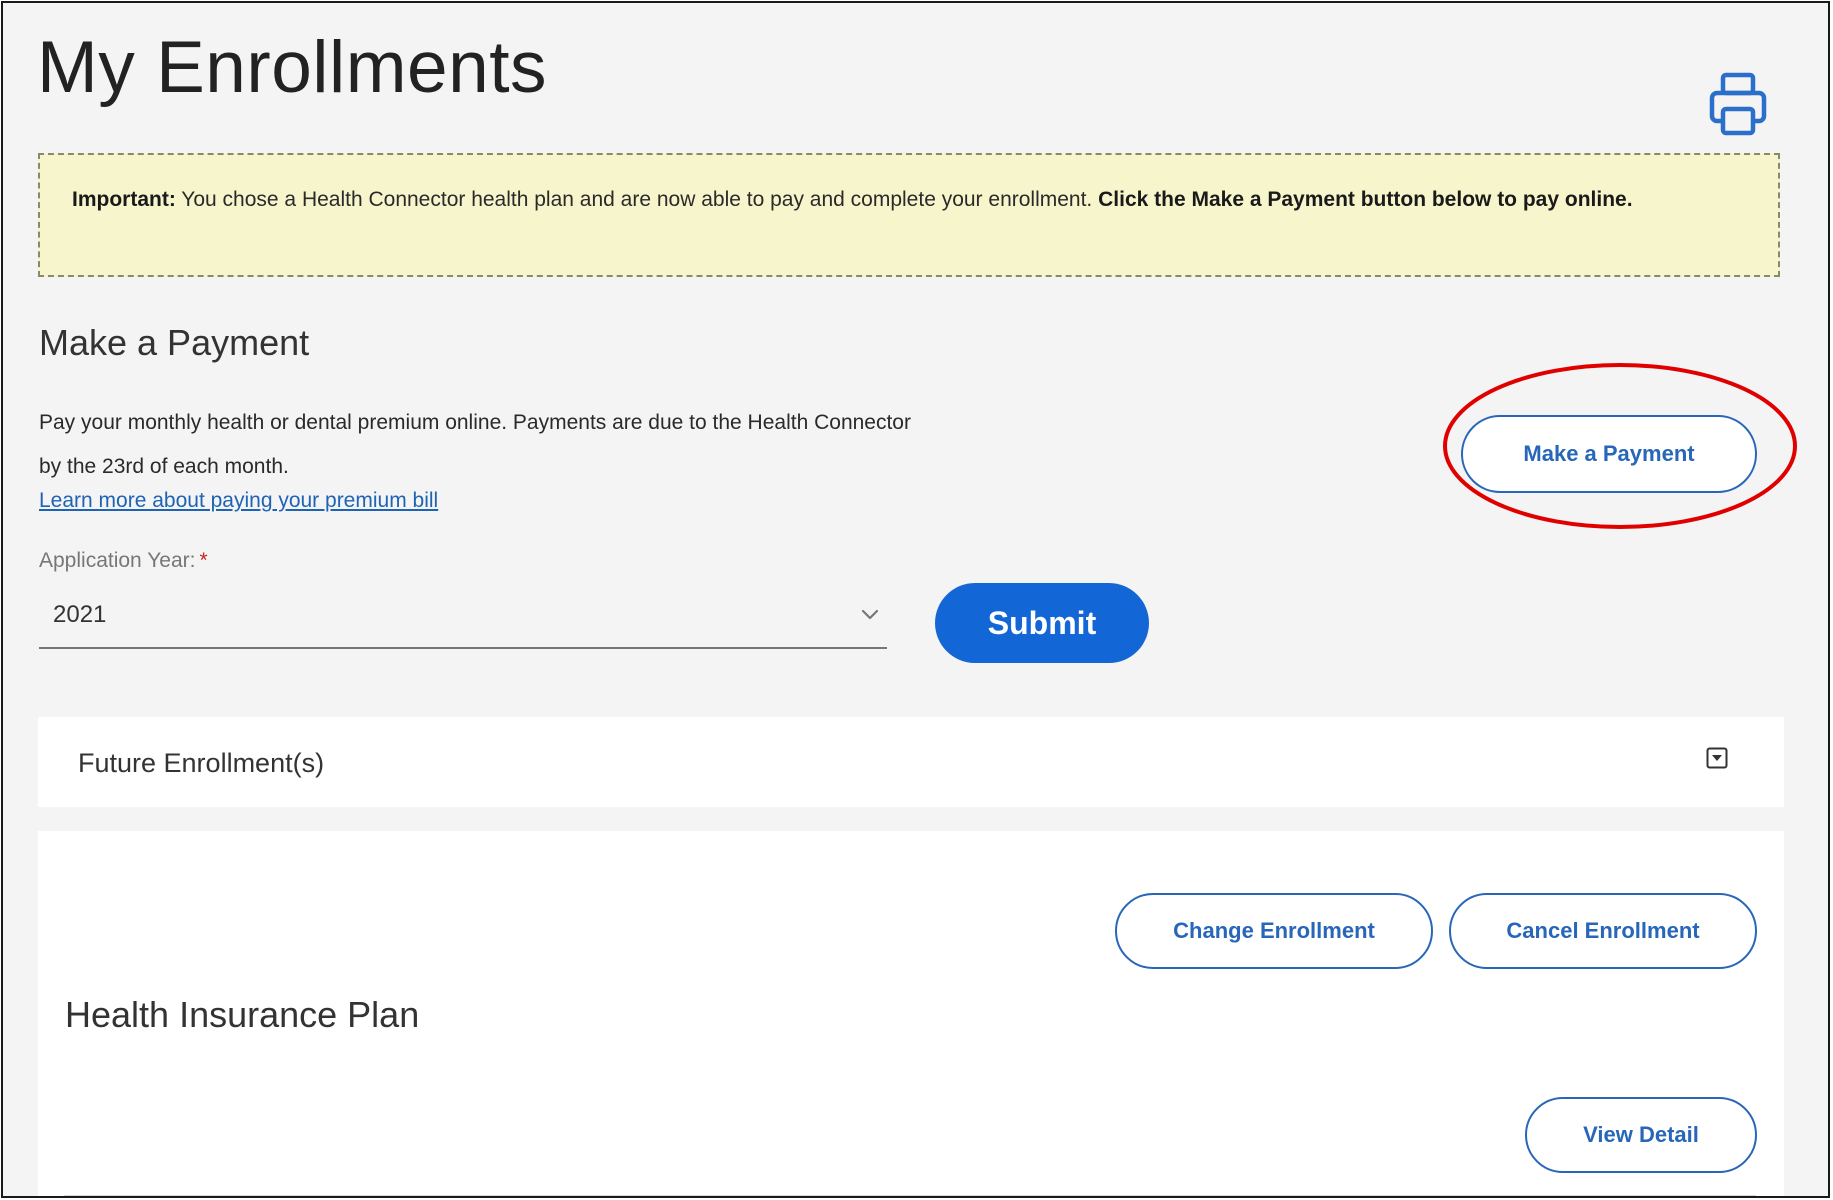  What do you see at coordinates (203, 560) in the screenshot?
I see `required-asterisk: *` at bounding box center [203, 560].